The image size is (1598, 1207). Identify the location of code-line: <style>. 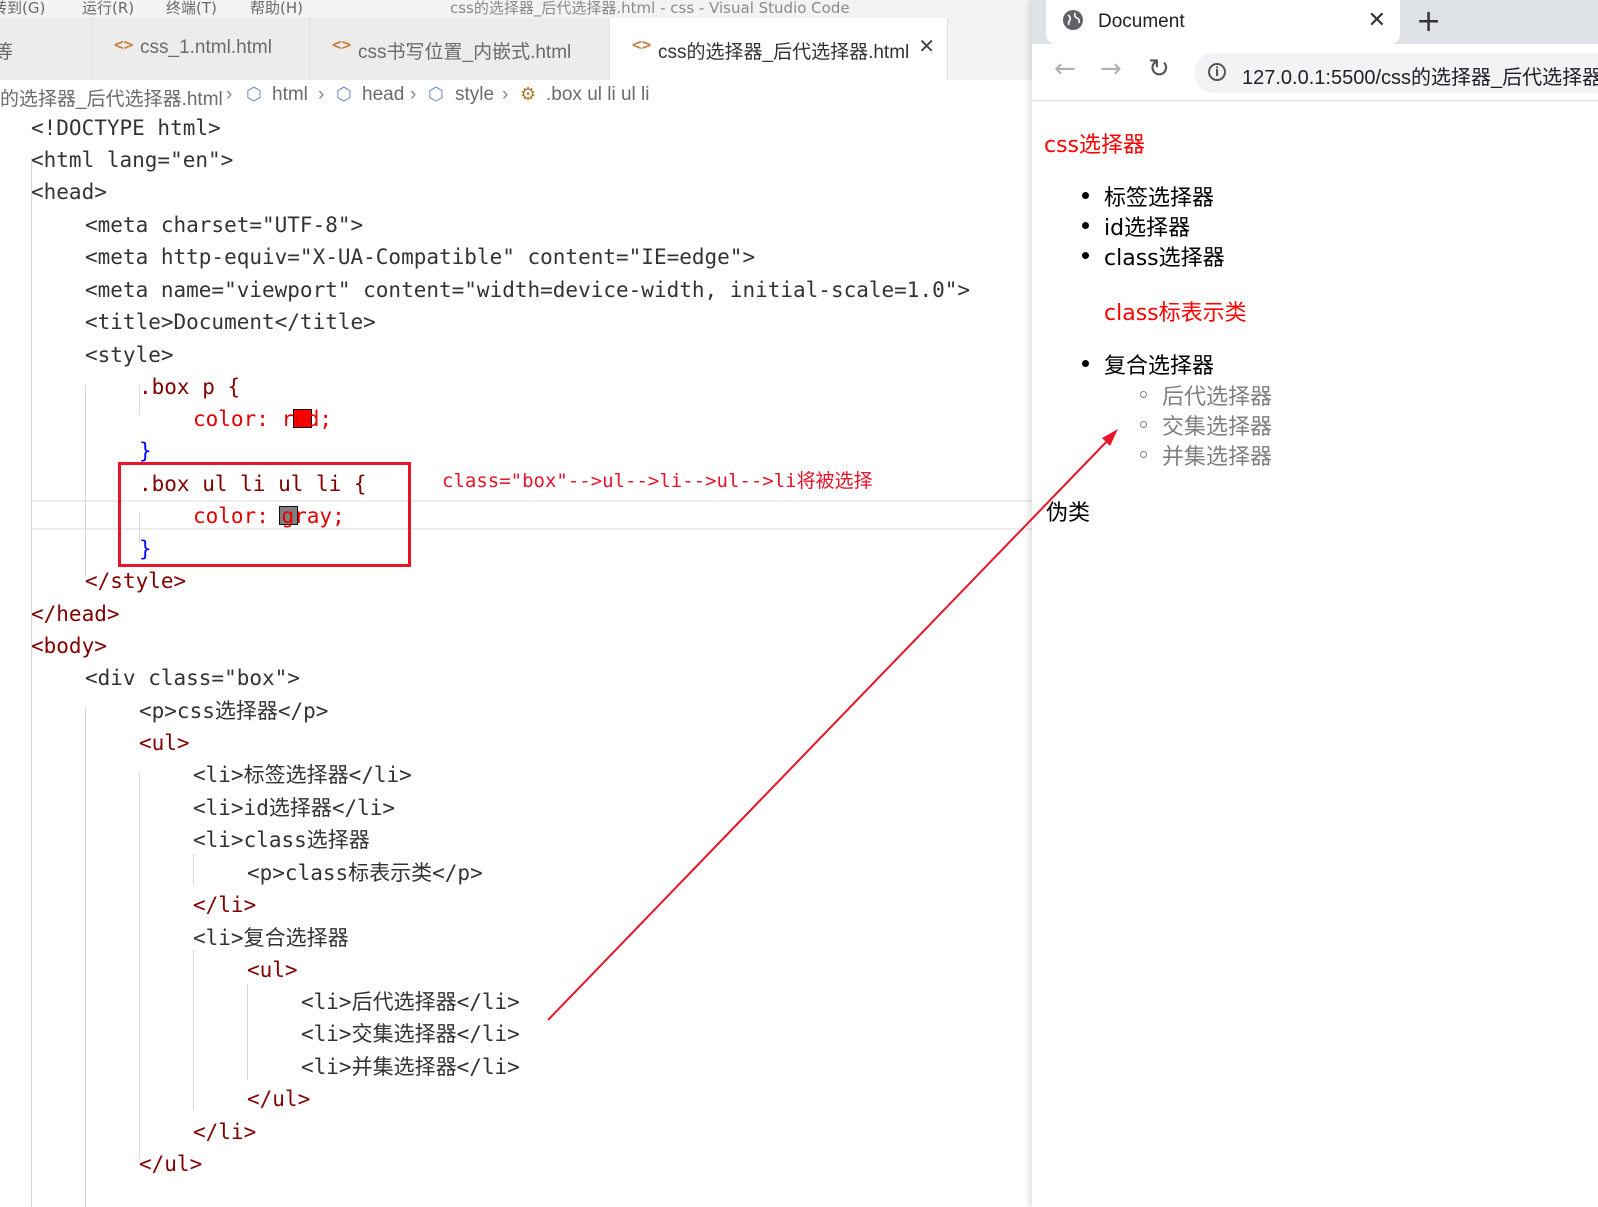
(129, 355).